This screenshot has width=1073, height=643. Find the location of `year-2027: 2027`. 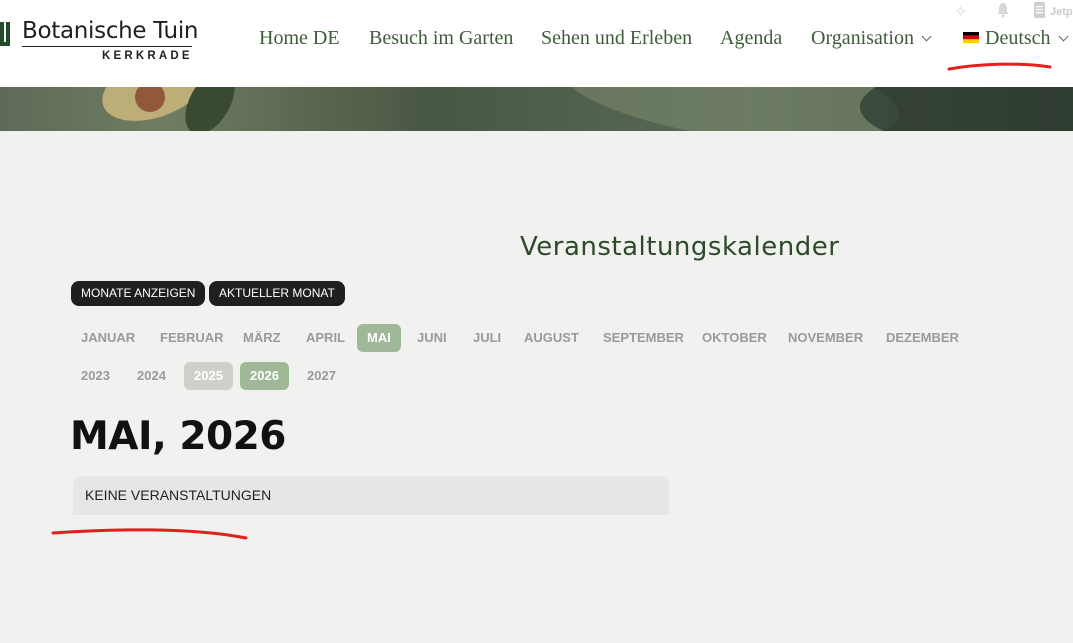

year-2027: 2027 is located at coordinates (321, 376).